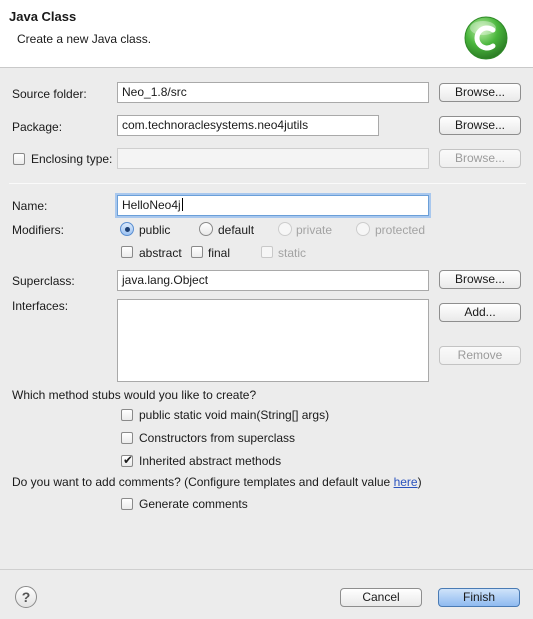 This screenshot has width=533, height=619. I want to click on source-folder-label: Source folder:, so click(49, 94).